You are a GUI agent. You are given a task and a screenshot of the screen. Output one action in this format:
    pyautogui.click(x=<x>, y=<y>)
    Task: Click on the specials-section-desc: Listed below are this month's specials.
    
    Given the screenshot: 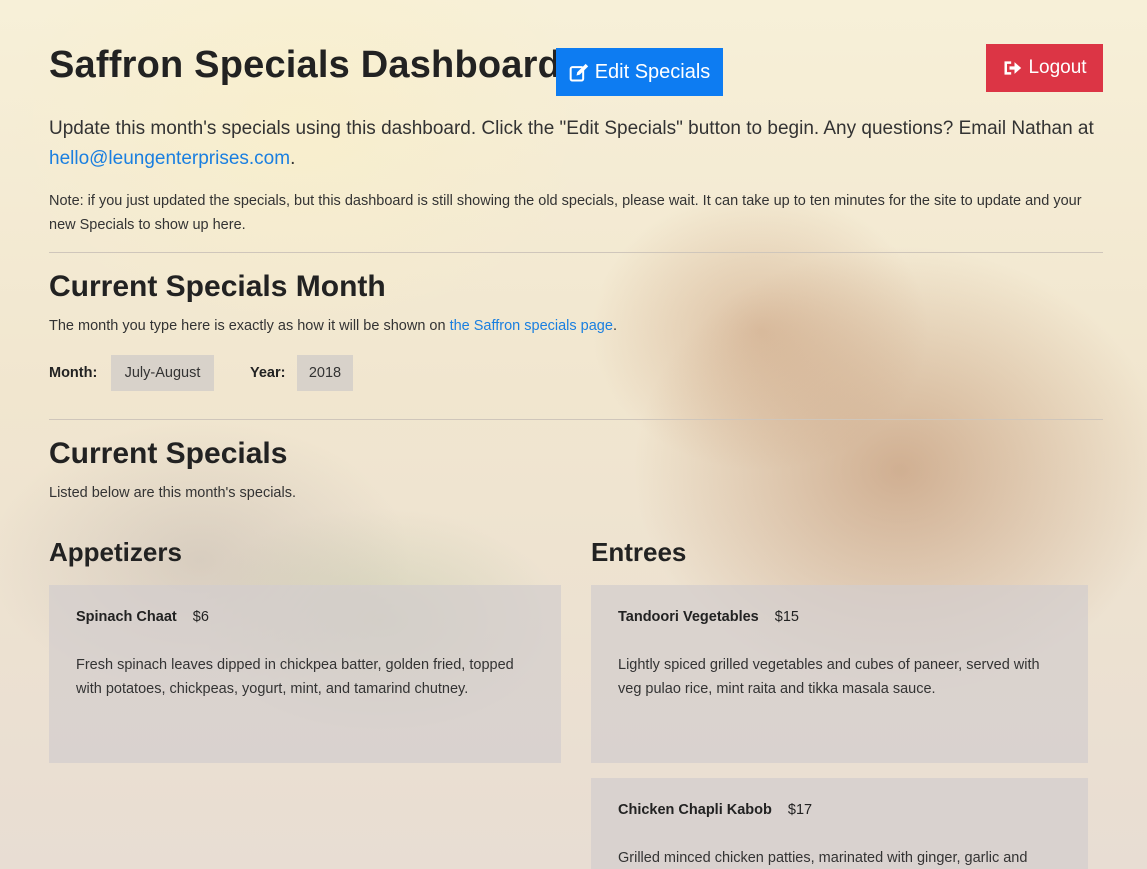 What is the action you would take?
    pyautogui.click(x=172, y=493)
    